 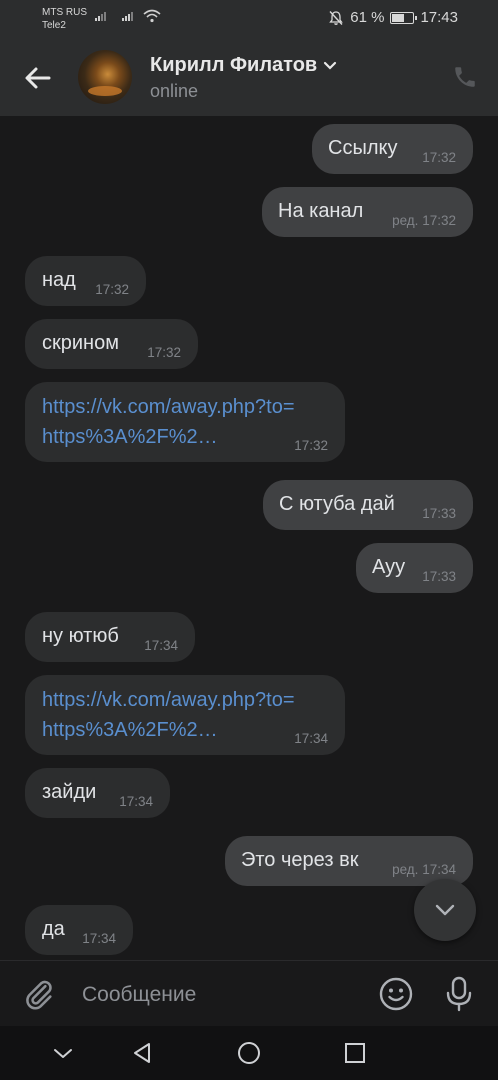 What do you see at coordinates (53, 929) in the screenshot?
I see `message-text: да` at bounding box center [53, 929].